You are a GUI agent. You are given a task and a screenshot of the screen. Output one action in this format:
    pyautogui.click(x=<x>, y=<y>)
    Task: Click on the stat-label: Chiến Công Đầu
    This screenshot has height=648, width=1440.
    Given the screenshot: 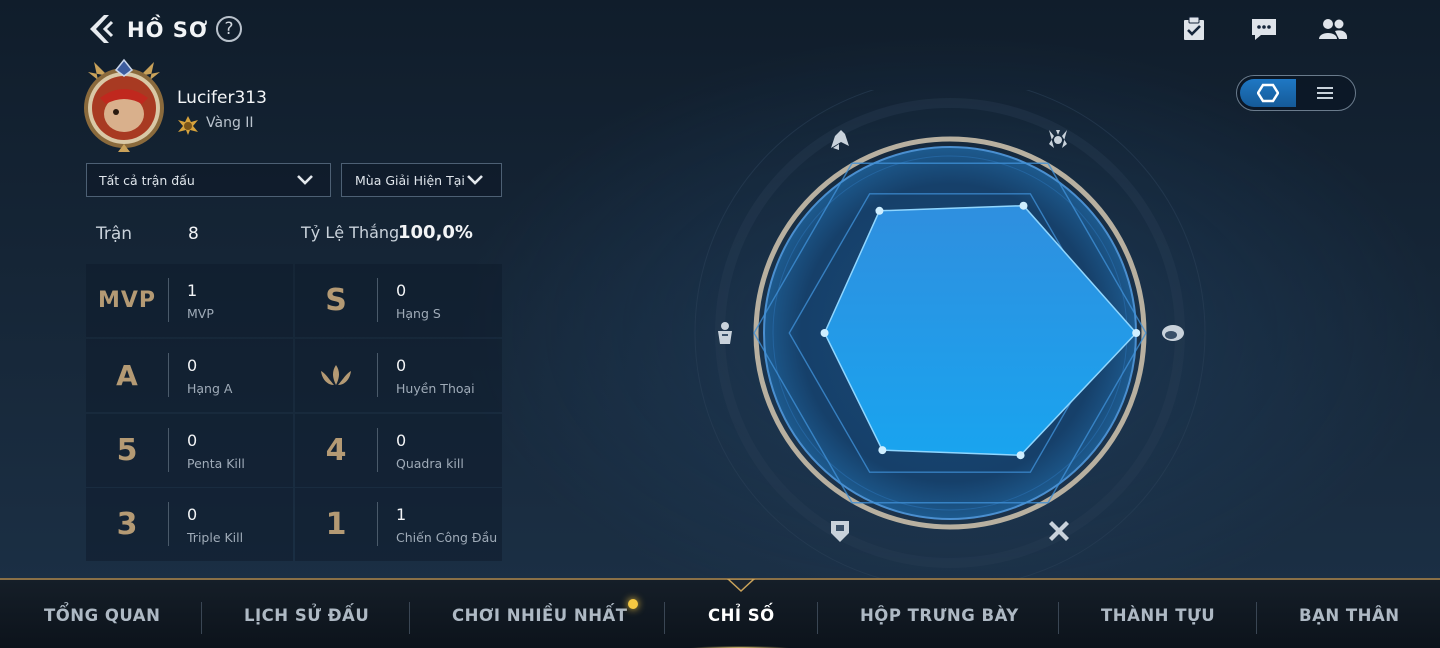 What is the action you would take?
    pyautogui.click(x=447, y=537)
    